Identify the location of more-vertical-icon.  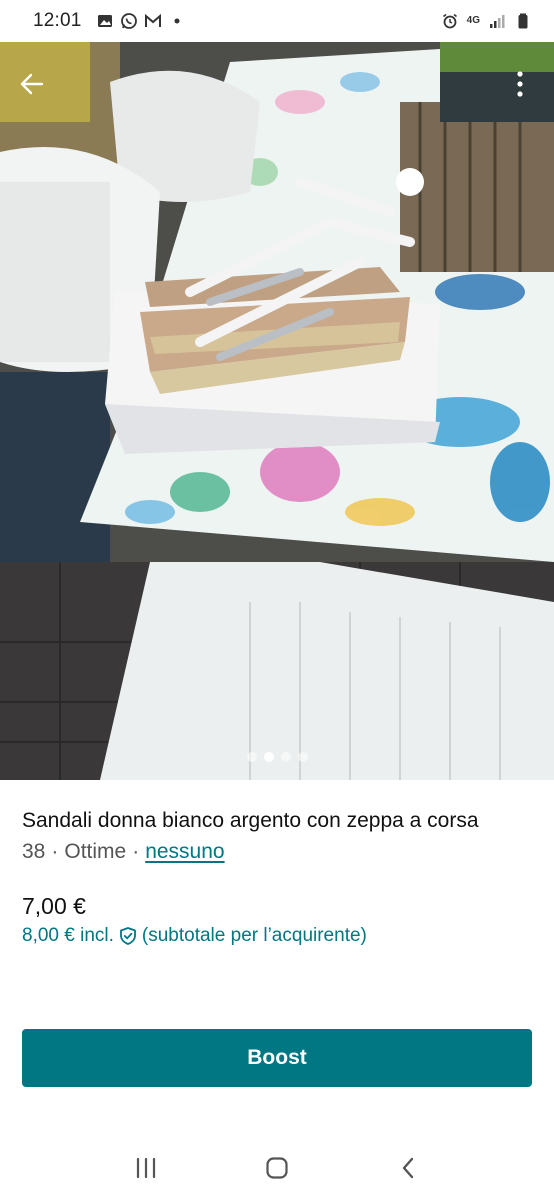
(520, 84).